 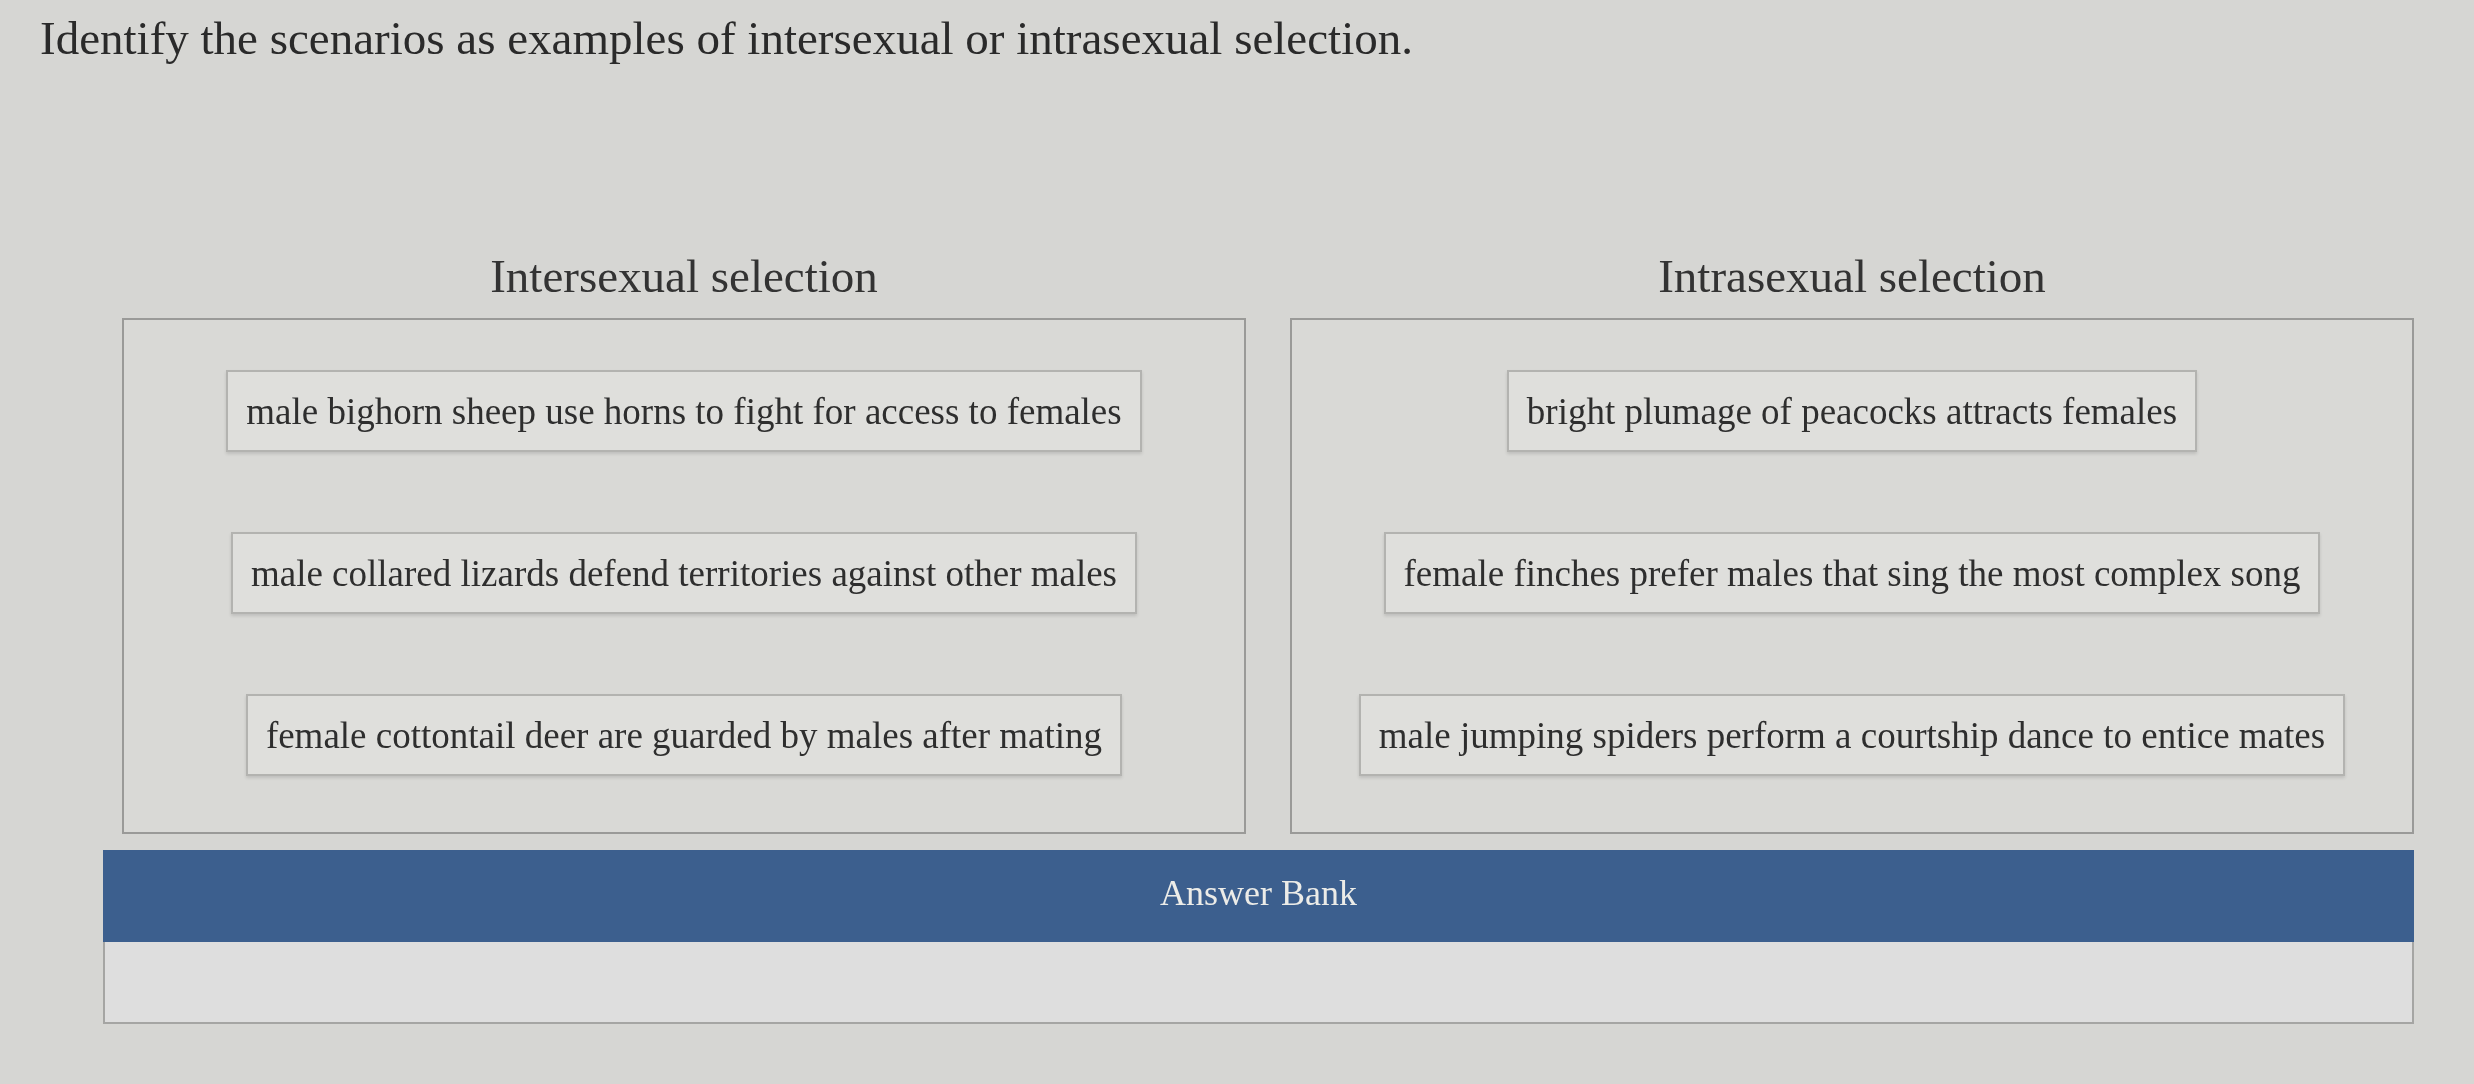 I want to click on question-text: Identify the scenarios as examples of intersexual or intrasexual selection., so click(x=726, y=38).